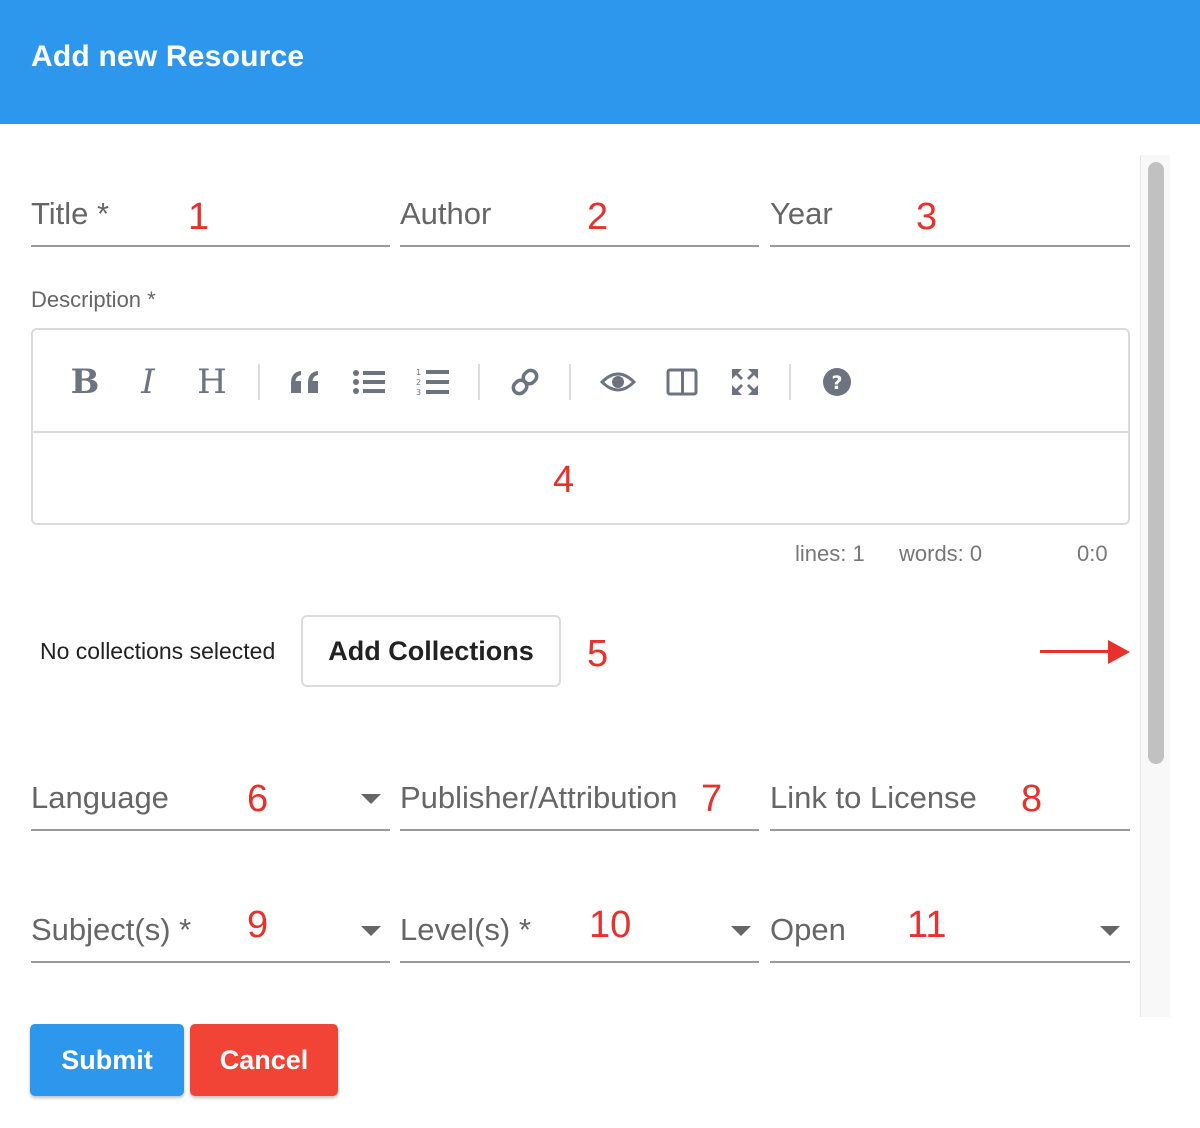 This screenshot has width=1200, height=1128. Describe the element at coordinates (305, 382) in the screenshot. I see `quote-icon` at that location.